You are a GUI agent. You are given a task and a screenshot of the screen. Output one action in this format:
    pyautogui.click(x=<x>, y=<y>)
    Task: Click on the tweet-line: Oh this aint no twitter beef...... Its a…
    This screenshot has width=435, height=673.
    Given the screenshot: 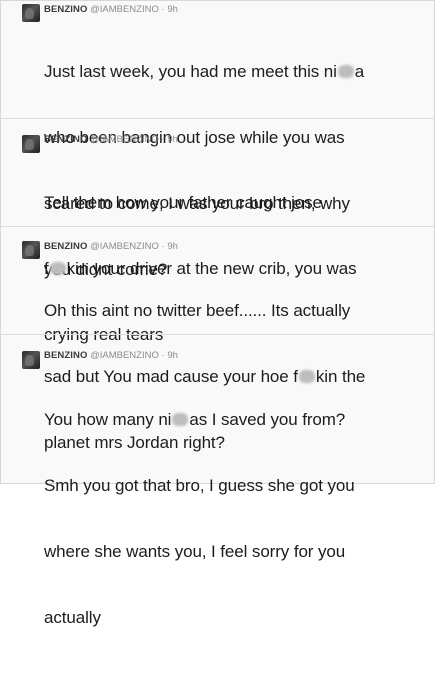 What is the action you would take?
    pyautogui.click(x=197, y=310)
    